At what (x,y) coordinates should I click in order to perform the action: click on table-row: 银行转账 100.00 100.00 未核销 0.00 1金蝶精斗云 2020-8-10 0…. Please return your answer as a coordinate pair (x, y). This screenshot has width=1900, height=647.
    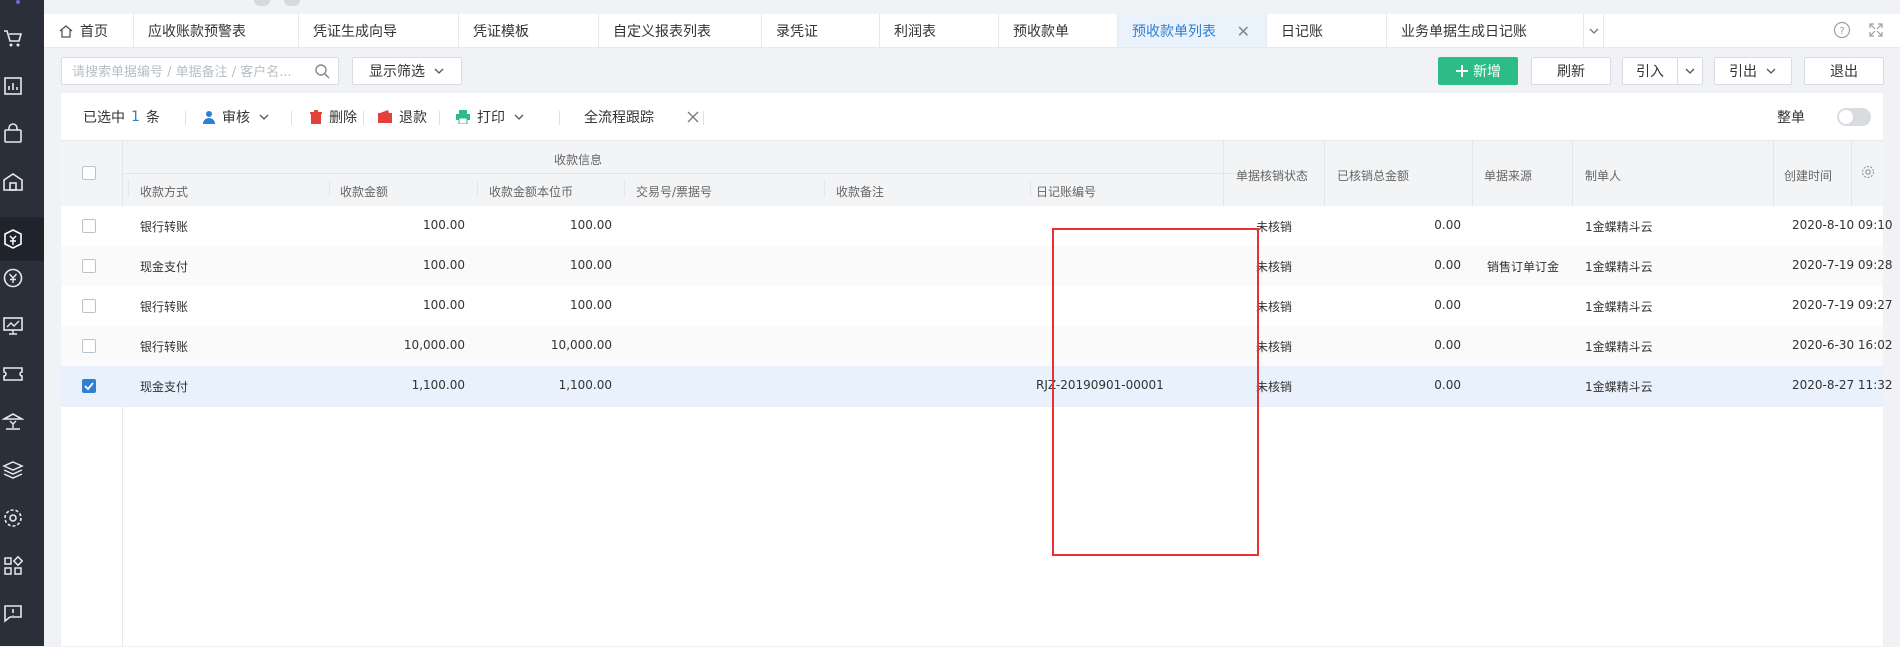
    Looking at the image, I should click on (977, 226).